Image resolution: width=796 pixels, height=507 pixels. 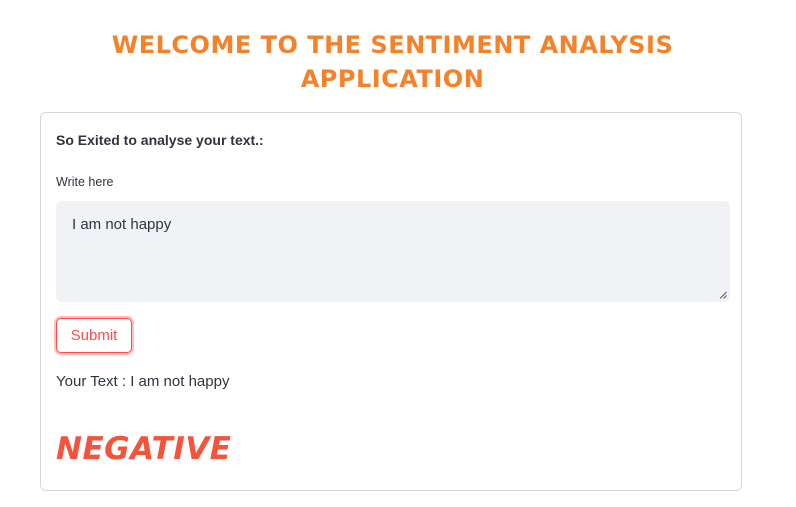 I want to click on text-input-value: I am not happy, so click(x=122, y=224).